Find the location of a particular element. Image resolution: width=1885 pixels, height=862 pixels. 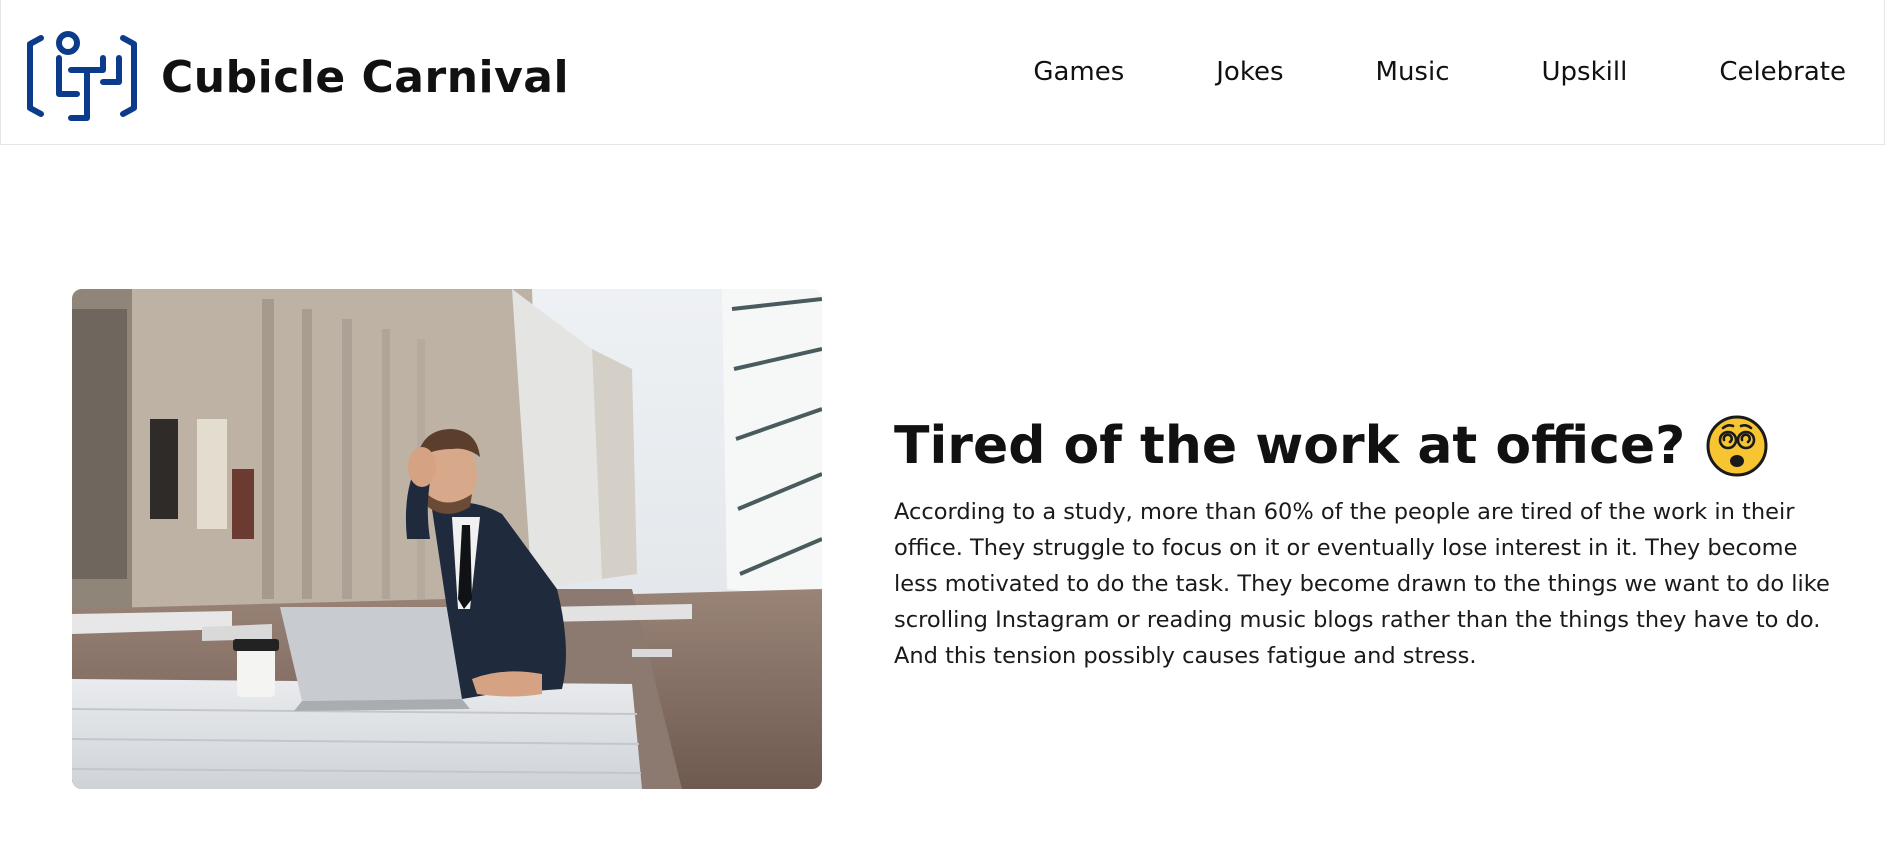

hero-title: Tired of the work at office? is located at coordinates (1364, 446).